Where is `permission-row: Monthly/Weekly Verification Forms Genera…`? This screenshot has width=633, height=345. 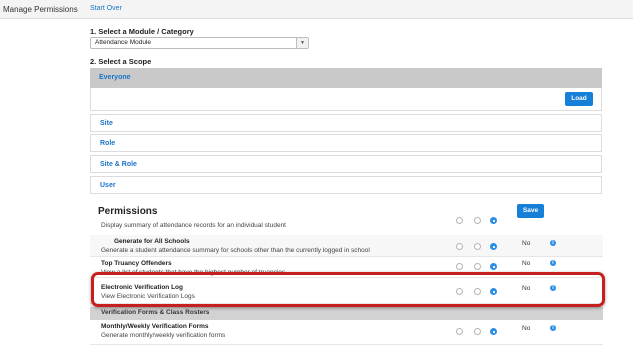
permission-row: Monthly/Weekly Verification Forms Genera… is located at coordinates (346, 332).